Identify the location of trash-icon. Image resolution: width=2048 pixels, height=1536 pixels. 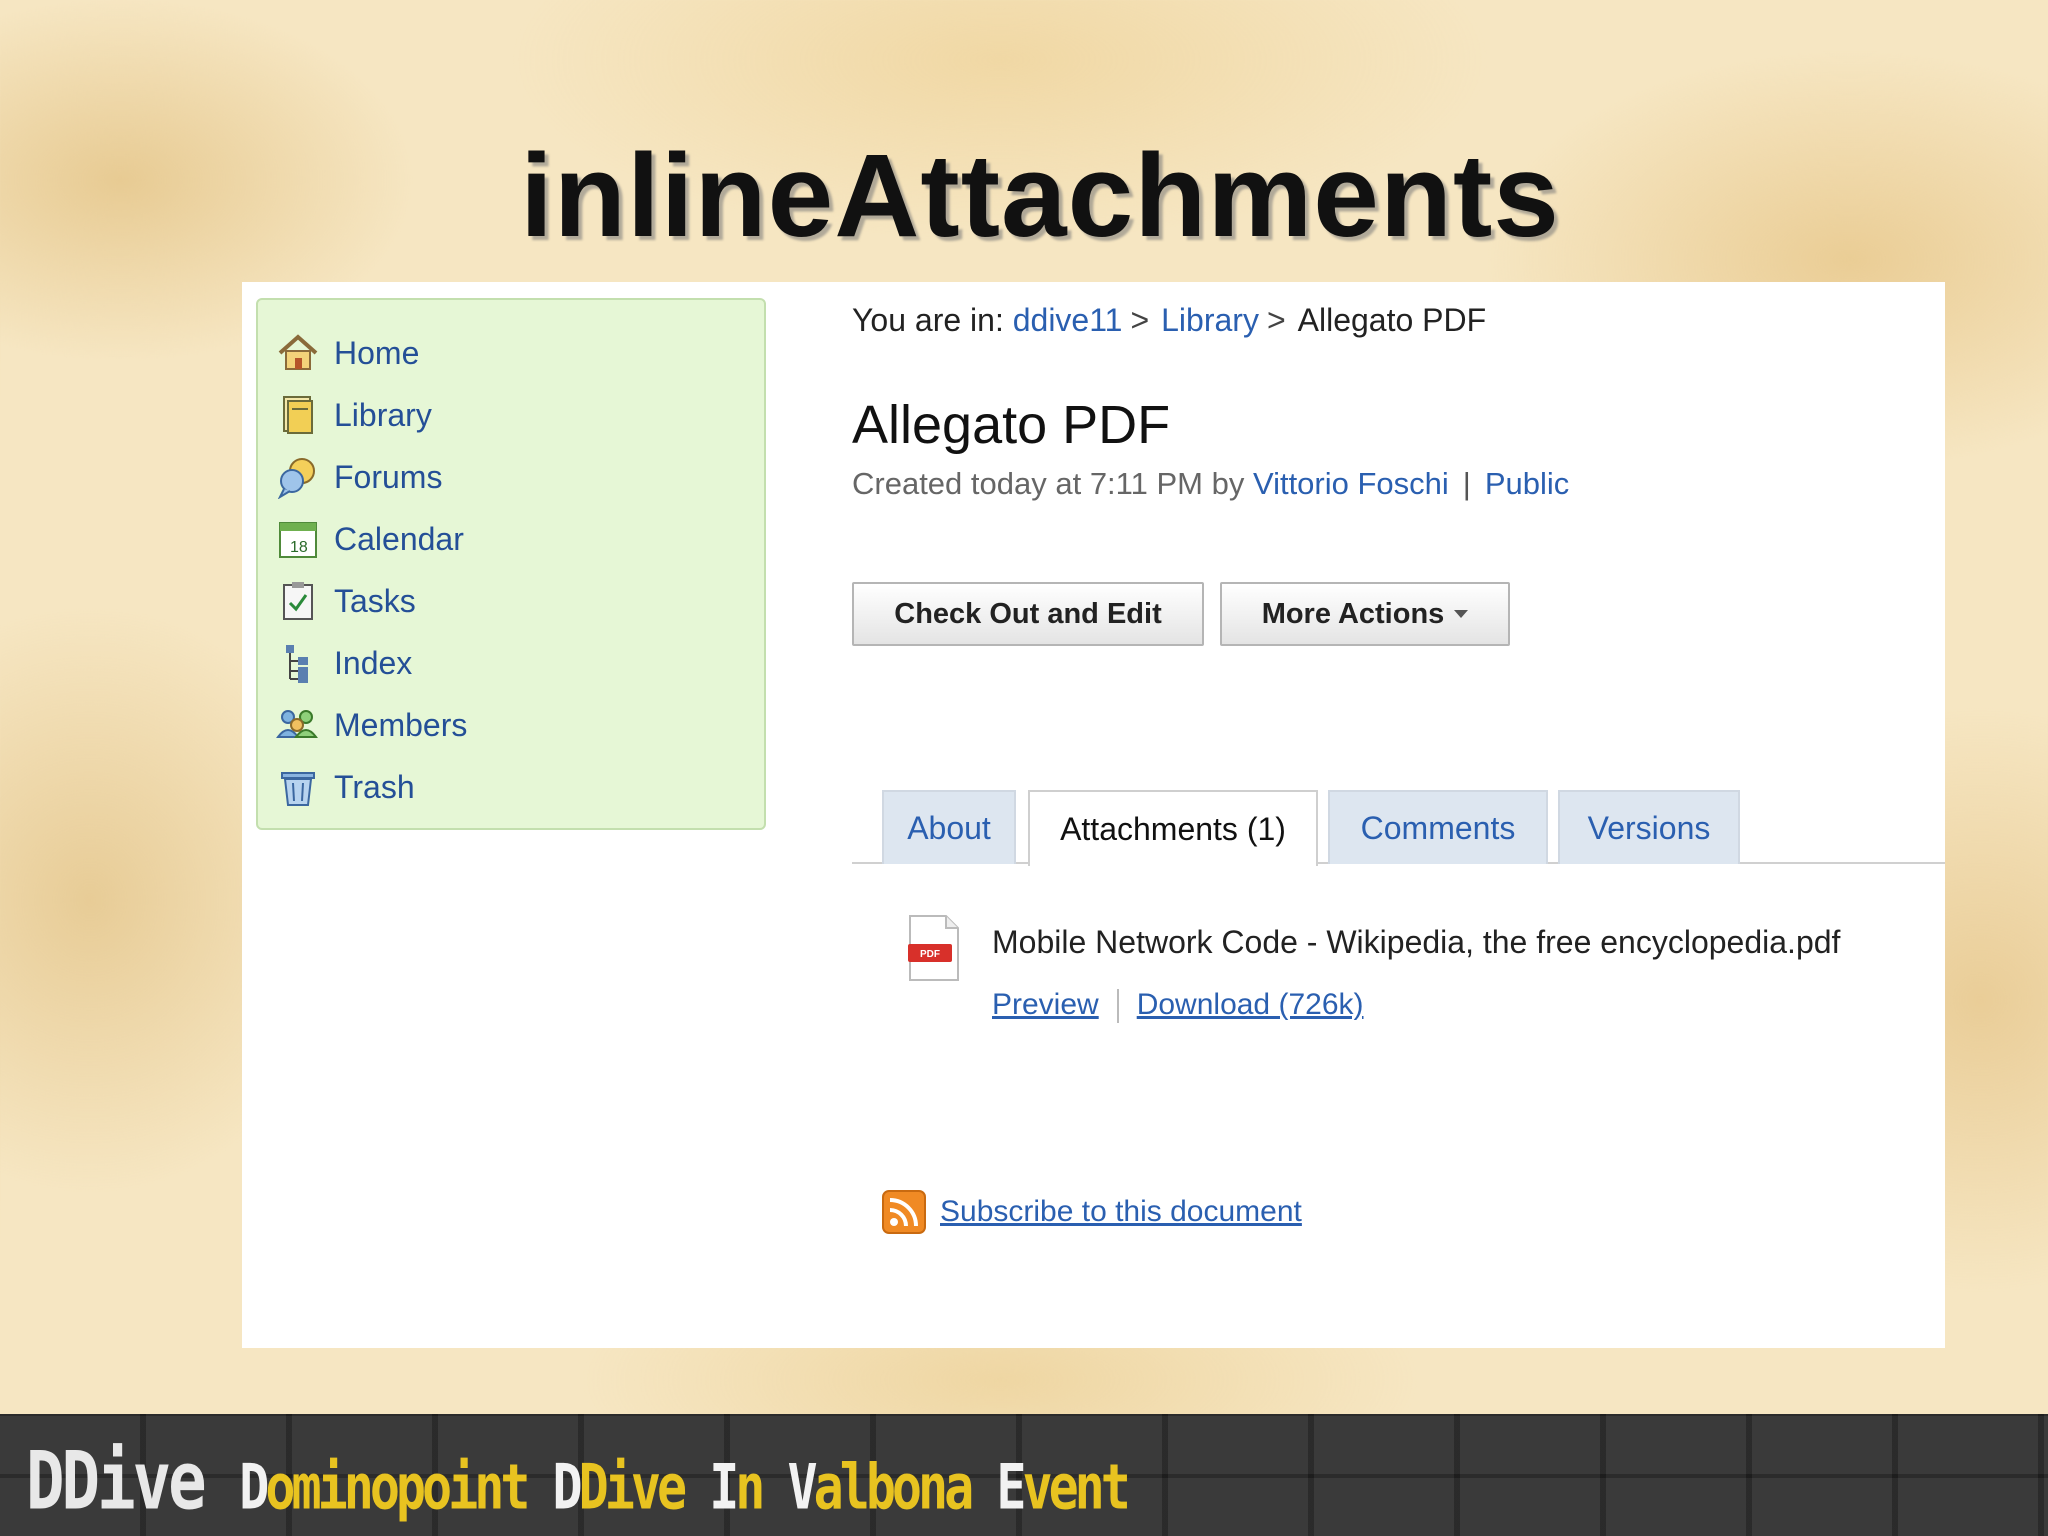
(298, 789).